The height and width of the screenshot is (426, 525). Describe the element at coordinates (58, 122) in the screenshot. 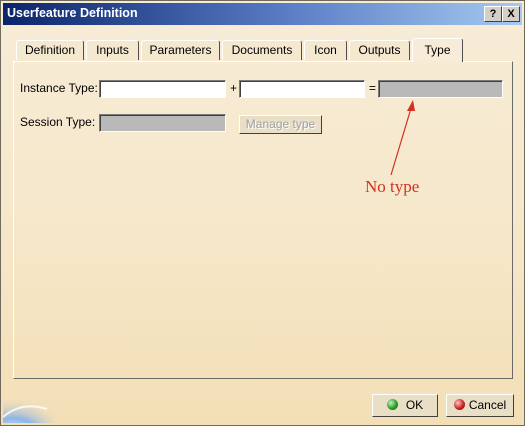

I see `session-type-label: Session Type:` at that location.